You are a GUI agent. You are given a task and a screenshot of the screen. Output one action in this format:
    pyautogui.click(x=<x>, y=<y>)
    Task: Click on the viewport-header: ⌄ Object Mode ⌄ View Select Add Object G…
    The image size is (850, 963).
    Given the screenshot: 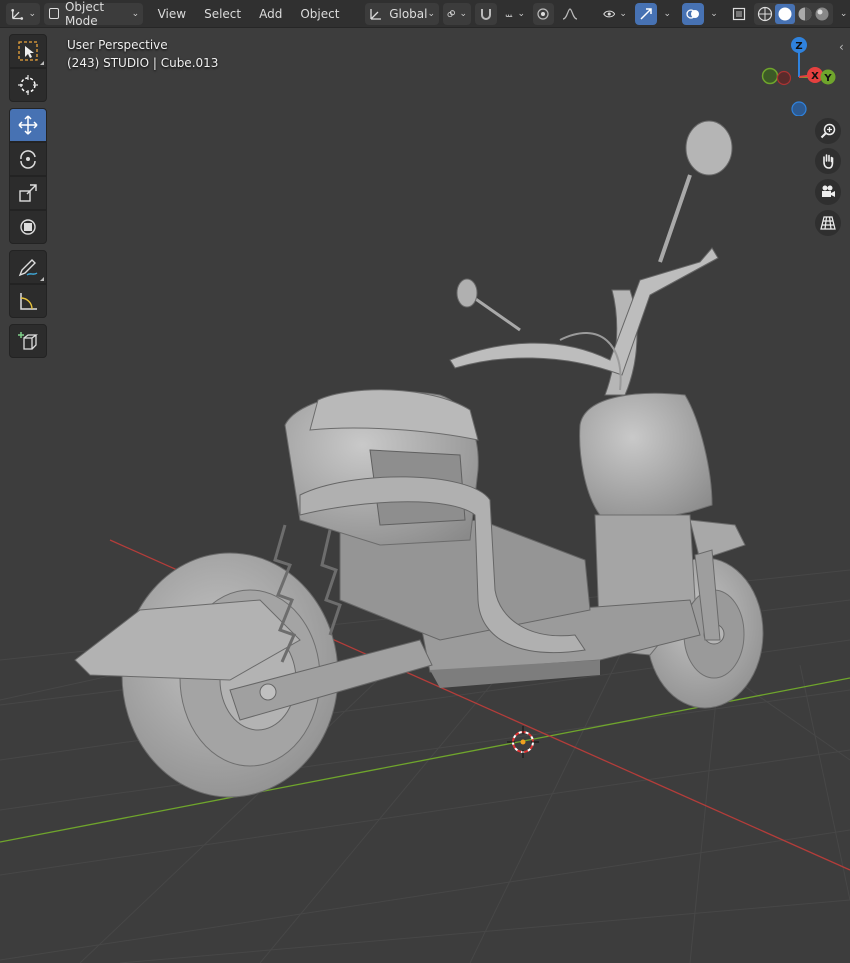 What is the action you would take?
    pyautogui.click(x=425, y=14)
    